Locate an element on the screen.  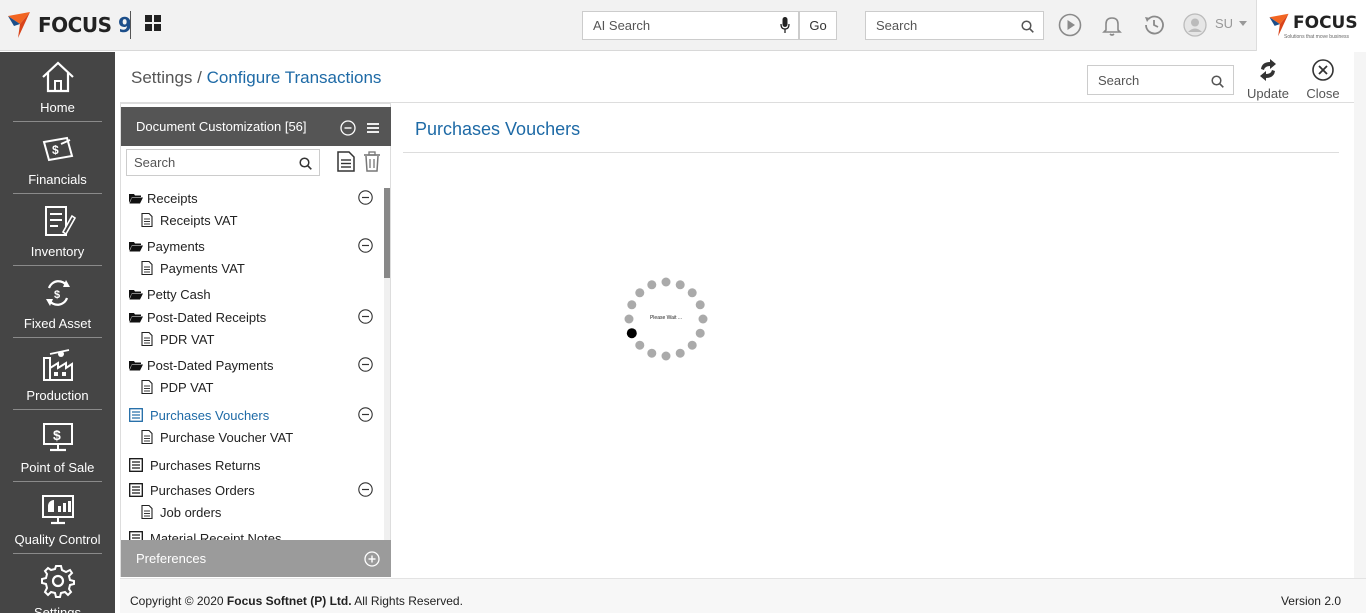
chevron-down-icon is located at coordinates (1243, 23).